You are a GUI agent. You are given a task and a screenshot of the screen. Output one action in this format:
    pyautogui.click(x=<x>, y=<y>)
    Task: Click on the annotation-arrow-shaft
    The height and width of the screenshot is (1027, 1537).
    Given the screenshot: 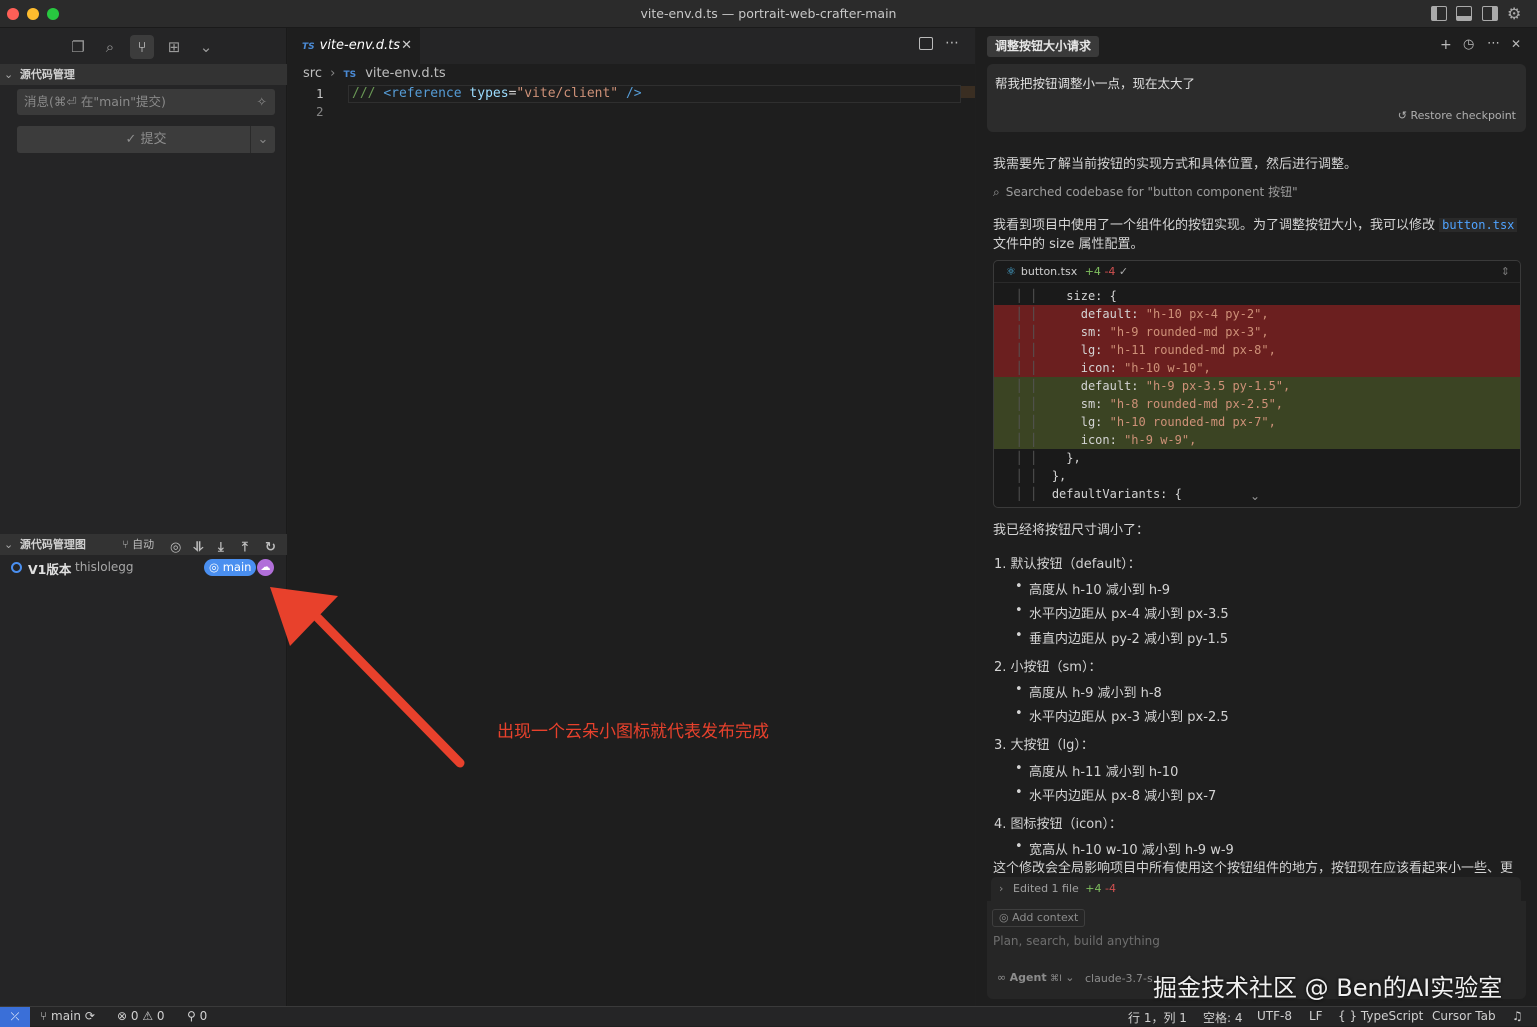 What is the action you would take?
    pyautogui.click(x=389, y=690)
    